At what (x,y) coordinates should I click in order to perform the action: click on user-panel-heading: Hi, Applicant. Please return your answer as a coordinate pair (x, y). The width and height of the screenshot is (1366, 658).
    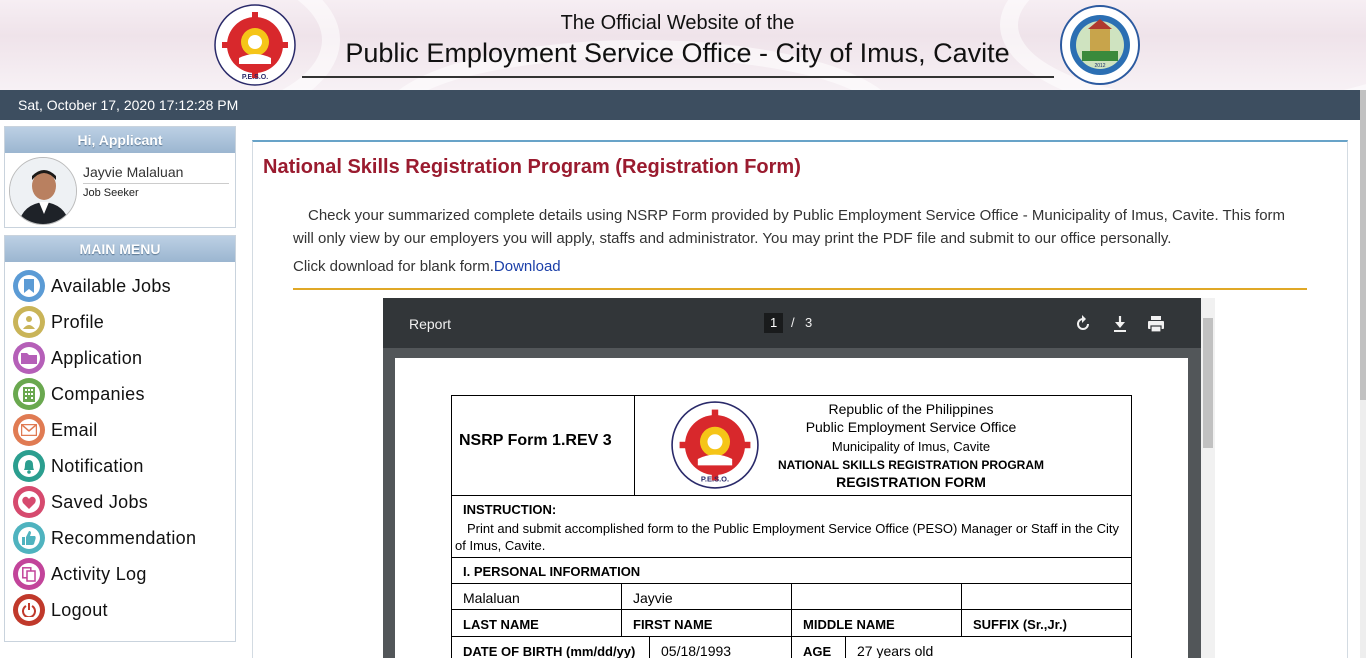
    Looking at the image, I should click on (120, 140).